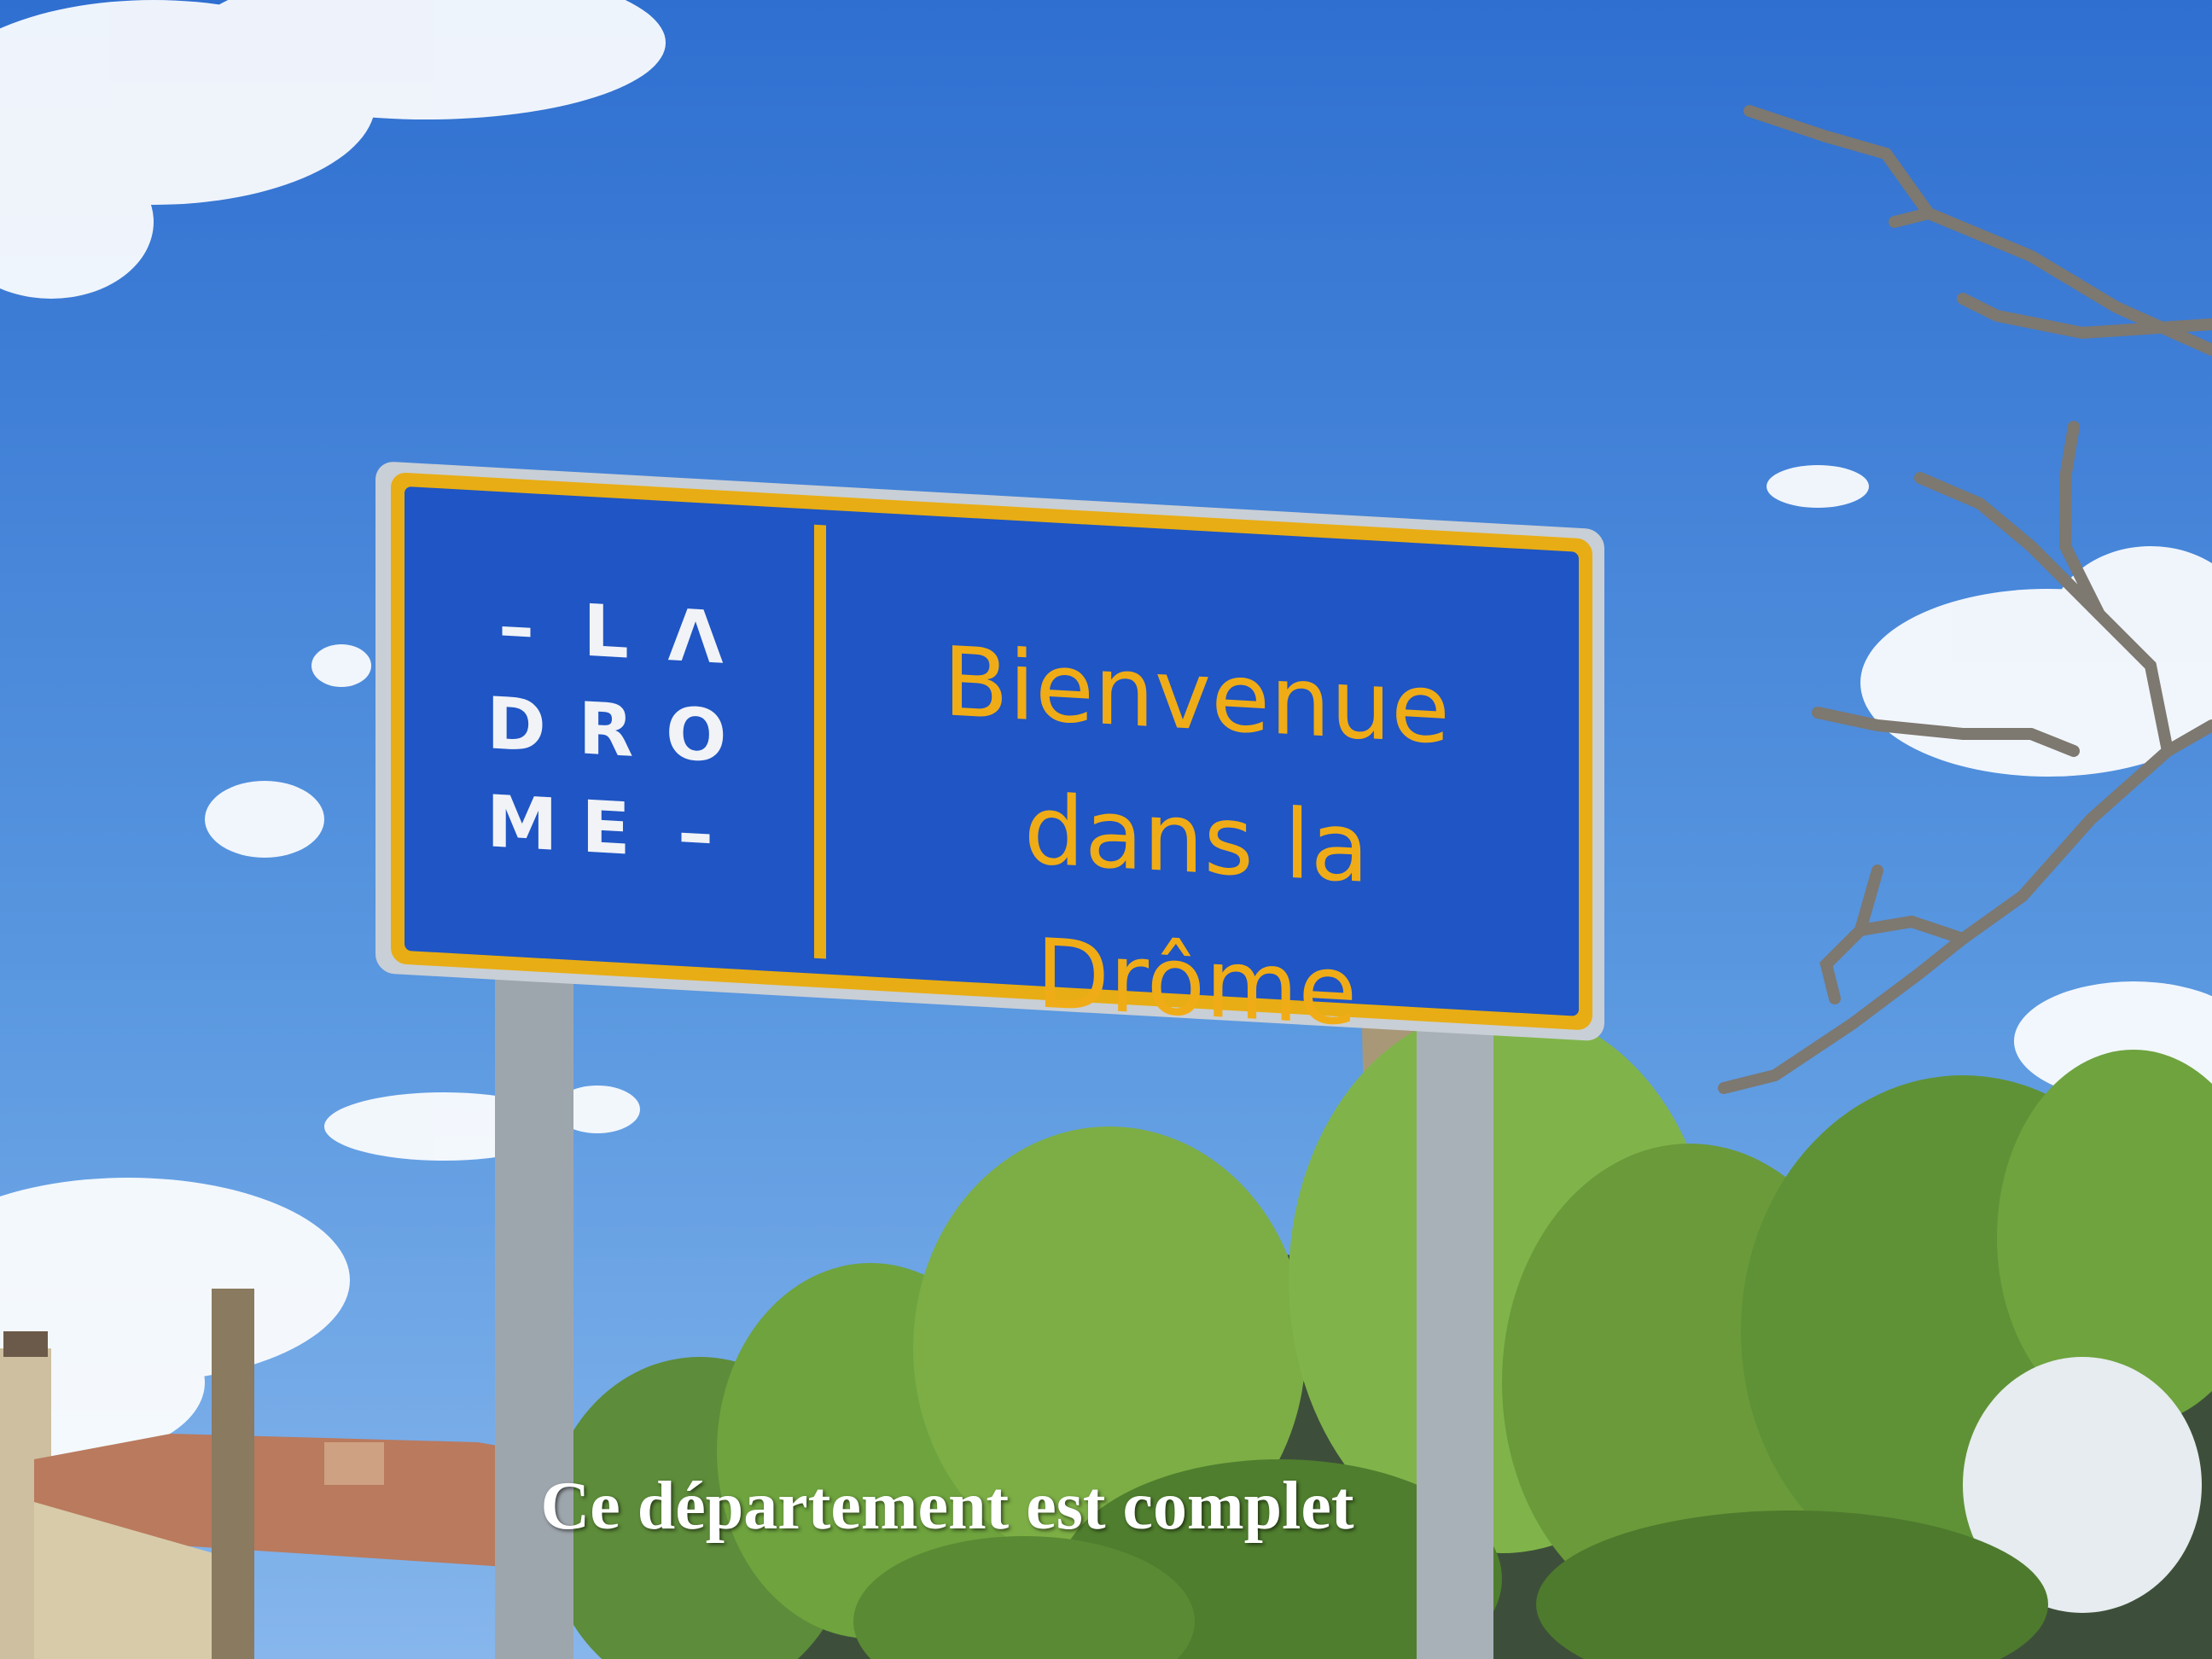 Image resolution: width=2212 pixels, height=1659 pixels. Describe the element at coordinates (695, 636) in the screenshot. I see `logo-glyph: Λ` at that location.